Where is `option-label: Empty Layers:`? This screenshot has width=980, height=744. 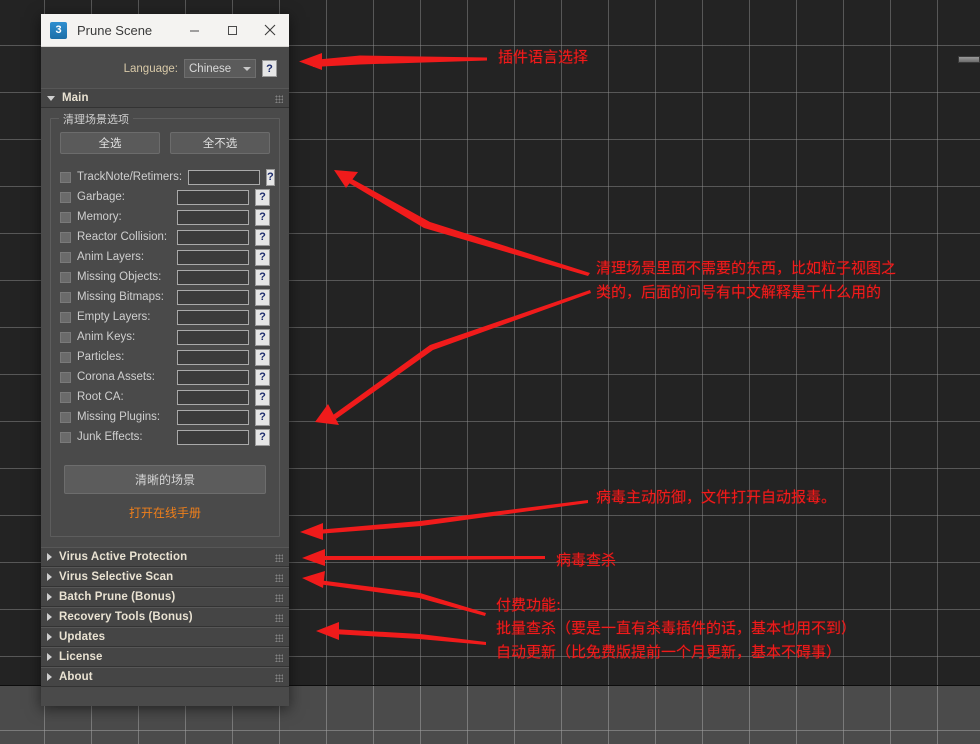 option-label: Empty Layers: is located at coordinates (114, 317).